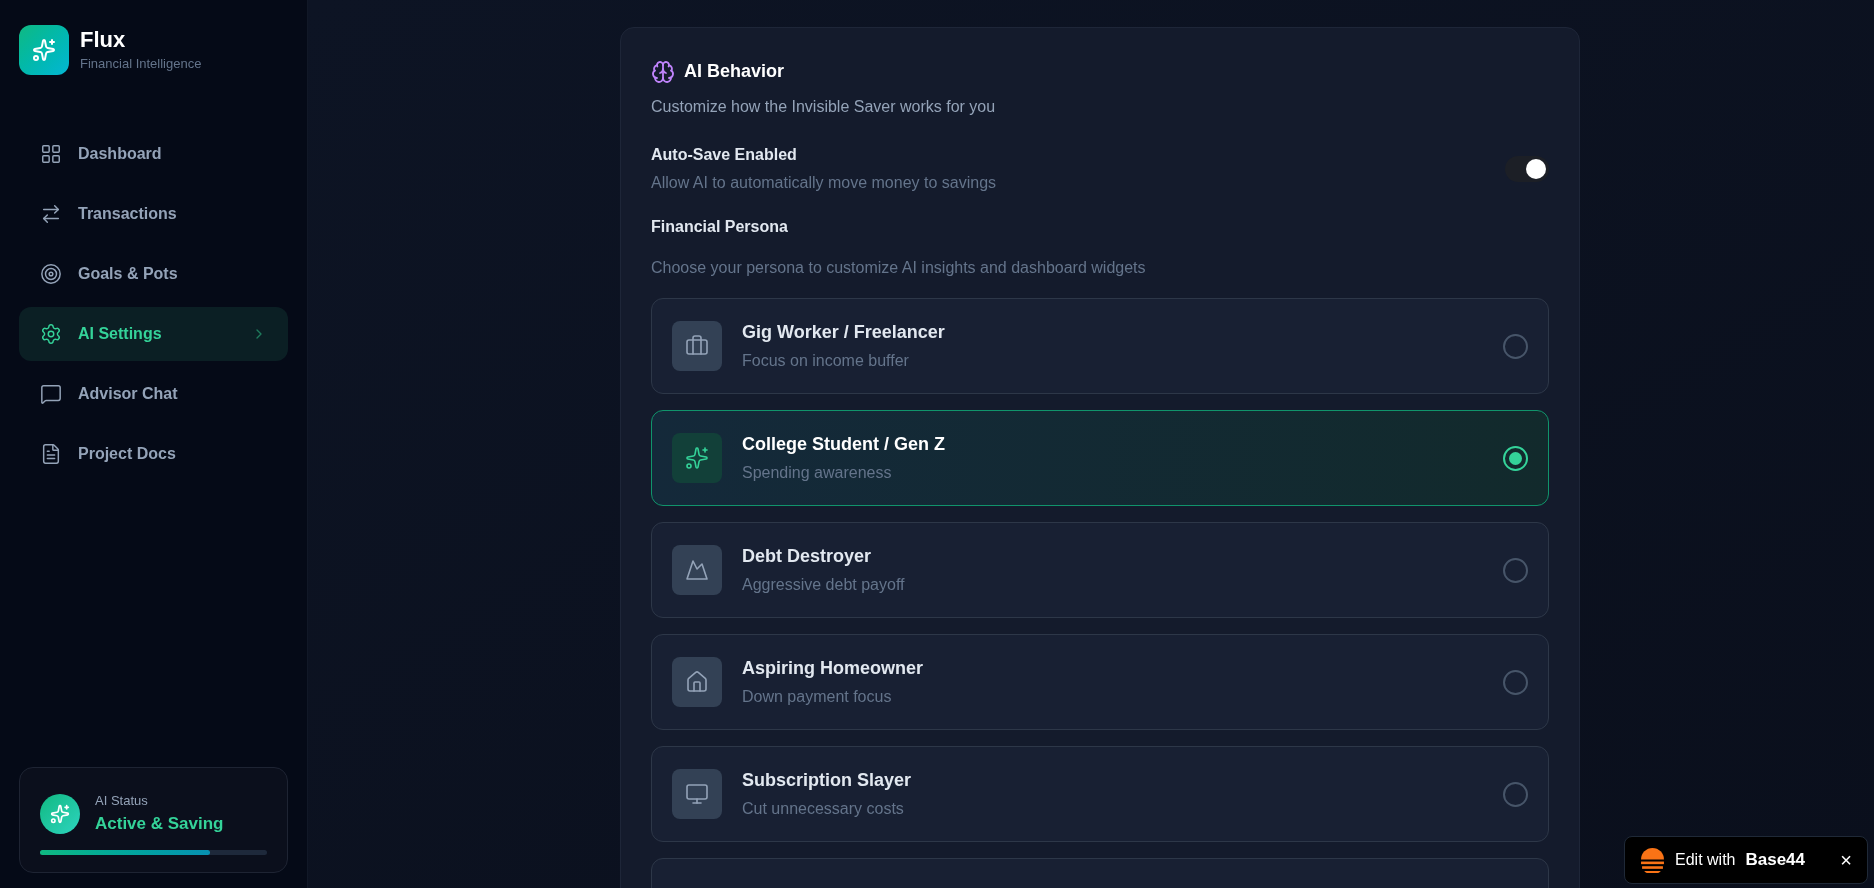 The height and width of the screenshot is (888, 1874). Describe the element at coordinates (1846, 860) in the screenshot. I see `close-button: ×` at that location.